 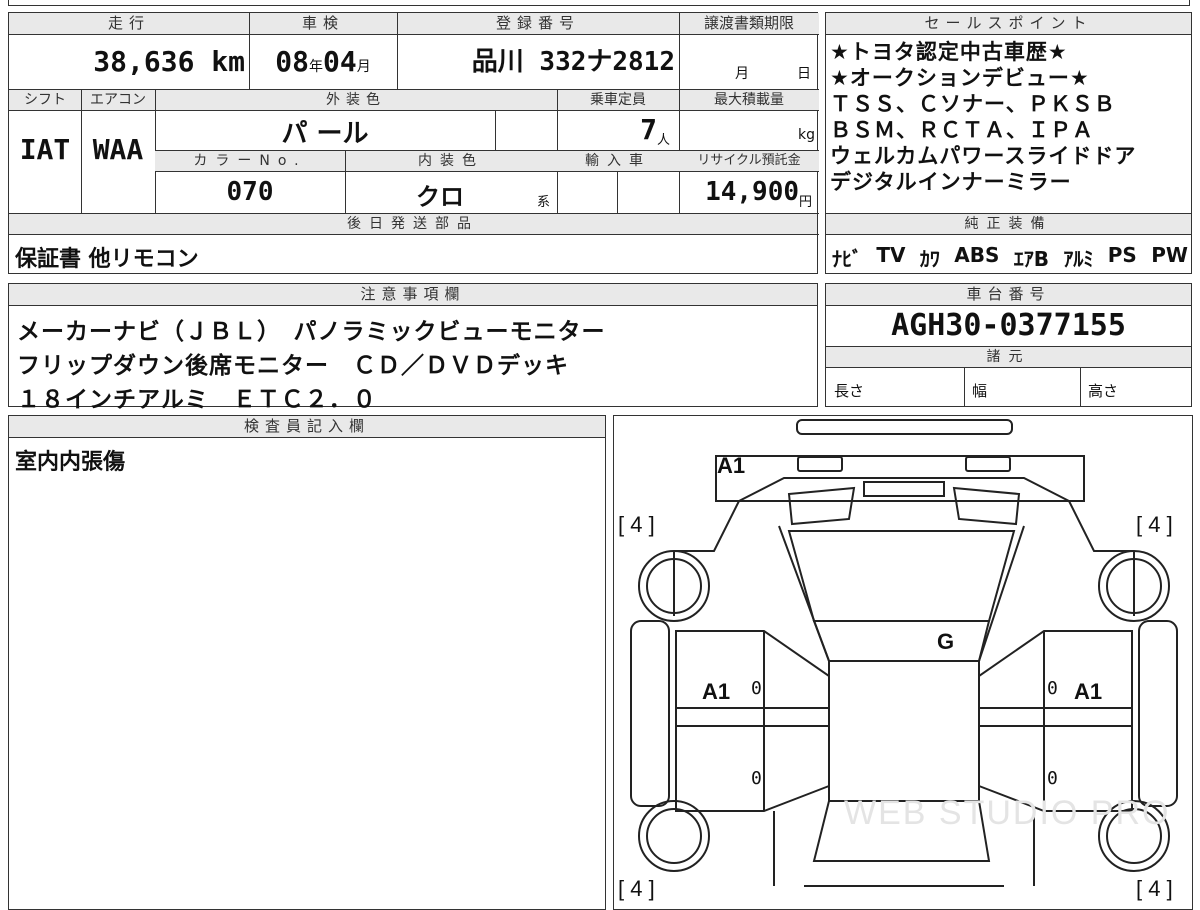 I want to click on shift-label: シフト, so click(x=45, y=100).